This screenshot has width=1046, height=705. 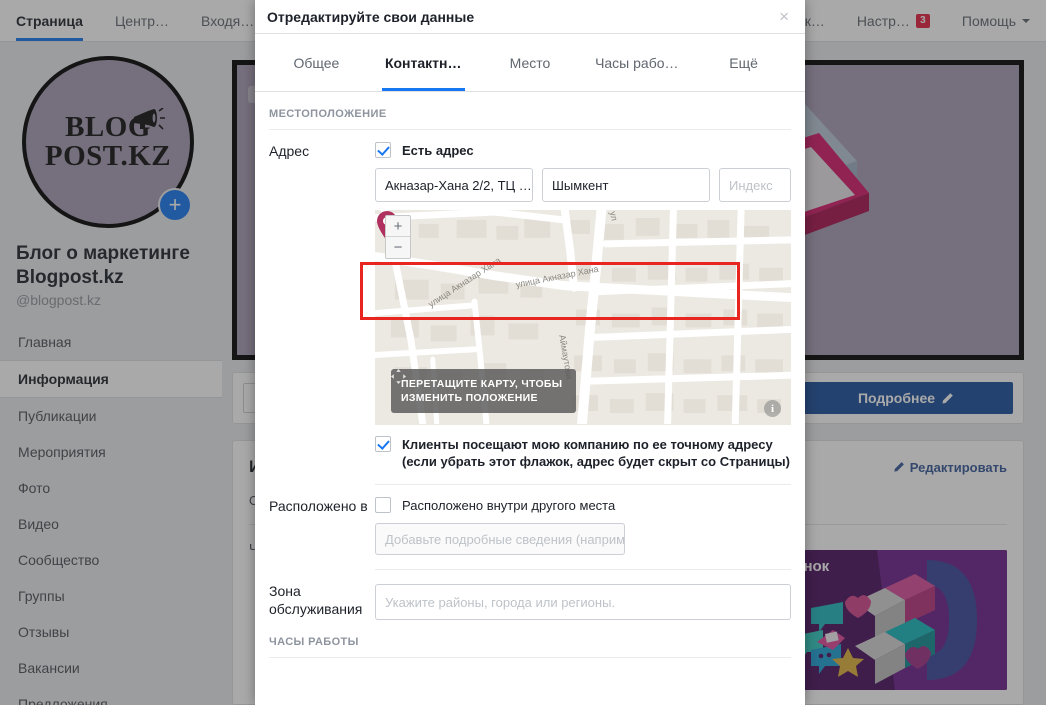 What do you see at coordinates (398, 247) in the screenshot?
I see `zoom-out-button: −` at bounding box center [398, 247].